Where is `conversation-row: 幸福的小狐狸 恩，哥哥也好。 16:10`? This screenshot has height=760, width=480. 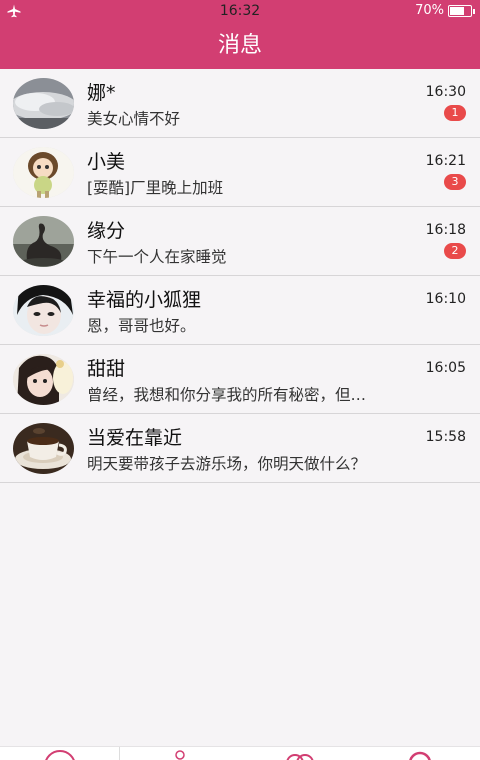
conversation-row: 幸福的小狐狸 恩，哥哥也好。 16:10 is located at coordinates (240, 310).